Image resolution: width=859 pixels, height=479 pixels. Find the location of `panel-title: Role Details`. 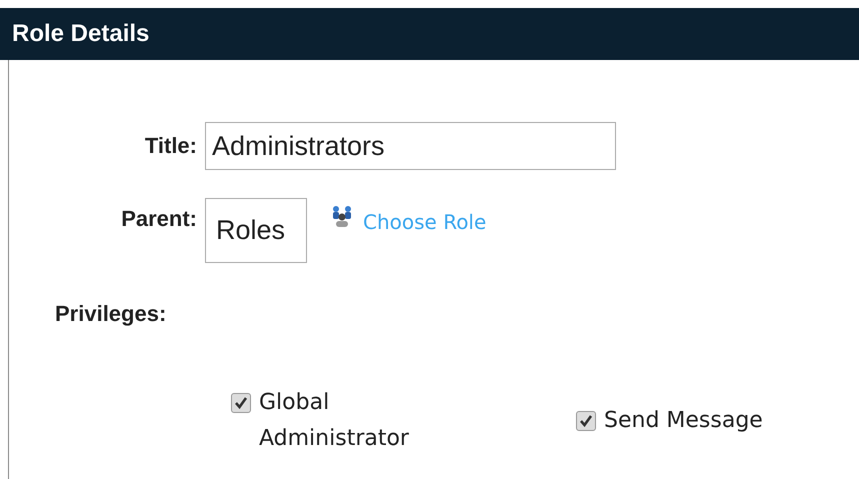

panel-title: Role Details is located at coordinates (81, 34).